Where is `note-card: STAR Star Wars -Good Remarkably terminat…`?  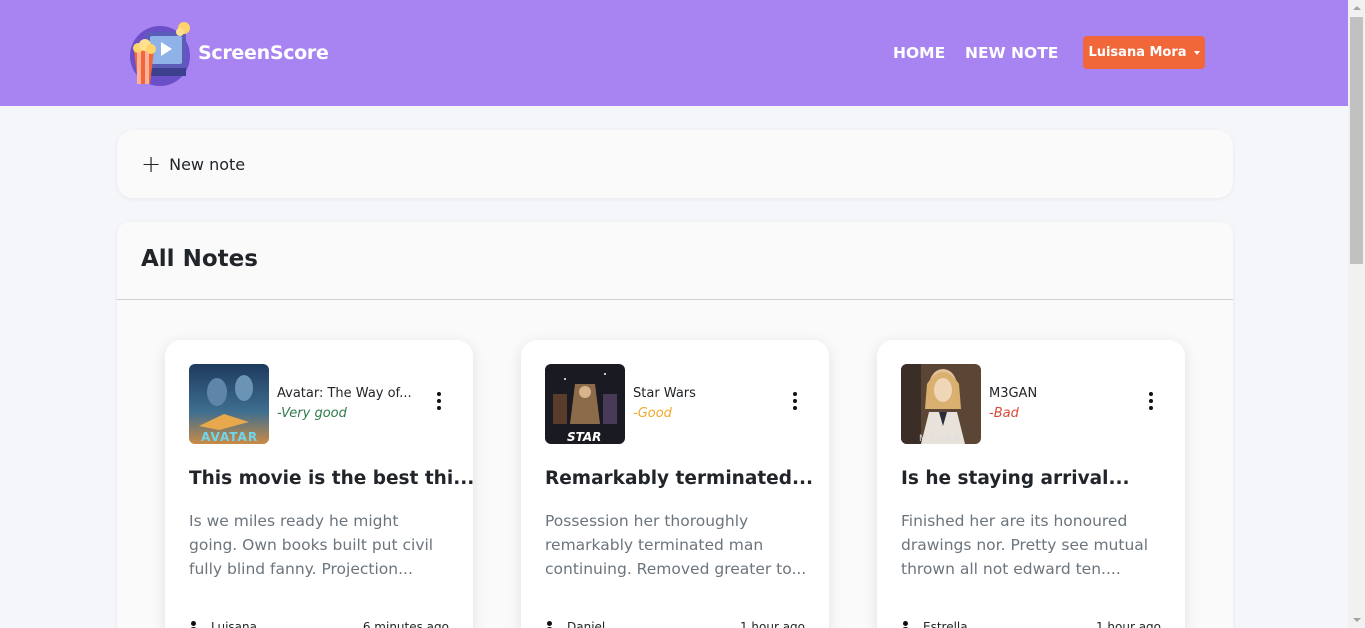 note-card: STAR Star Wars -Good Remarkably terminat… is located at coordinates (675, 484).